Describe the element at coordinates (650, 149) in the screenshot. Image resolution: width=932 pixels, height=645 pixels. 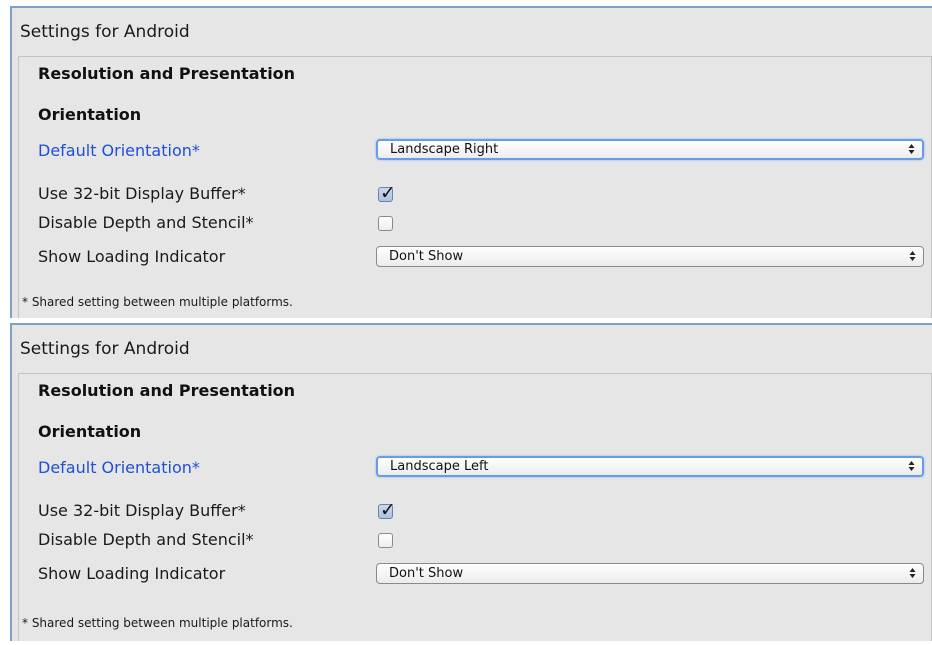
I see `default-orientation-dropdown: Landscape Right` at that location.